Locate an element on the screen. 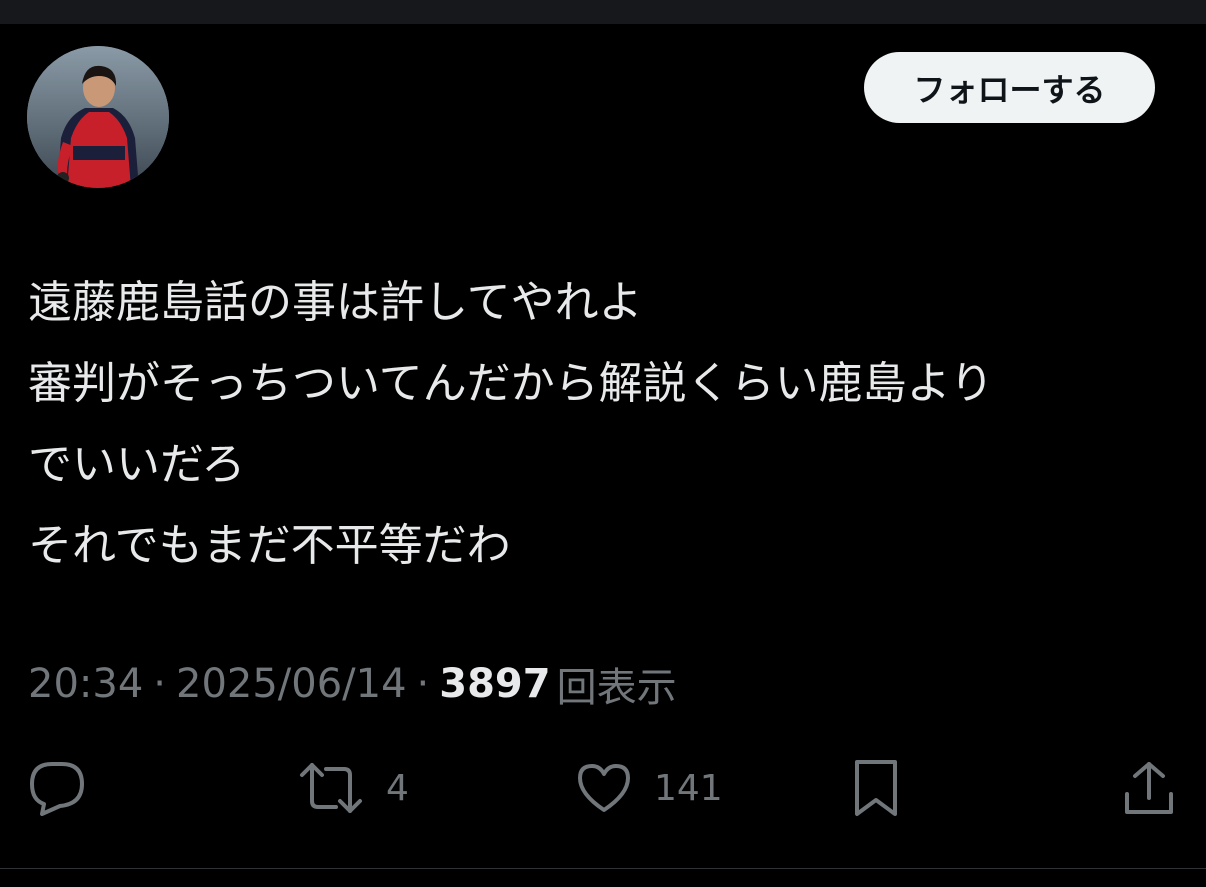  views-count: 3897 is located at coordinates (495, 684).